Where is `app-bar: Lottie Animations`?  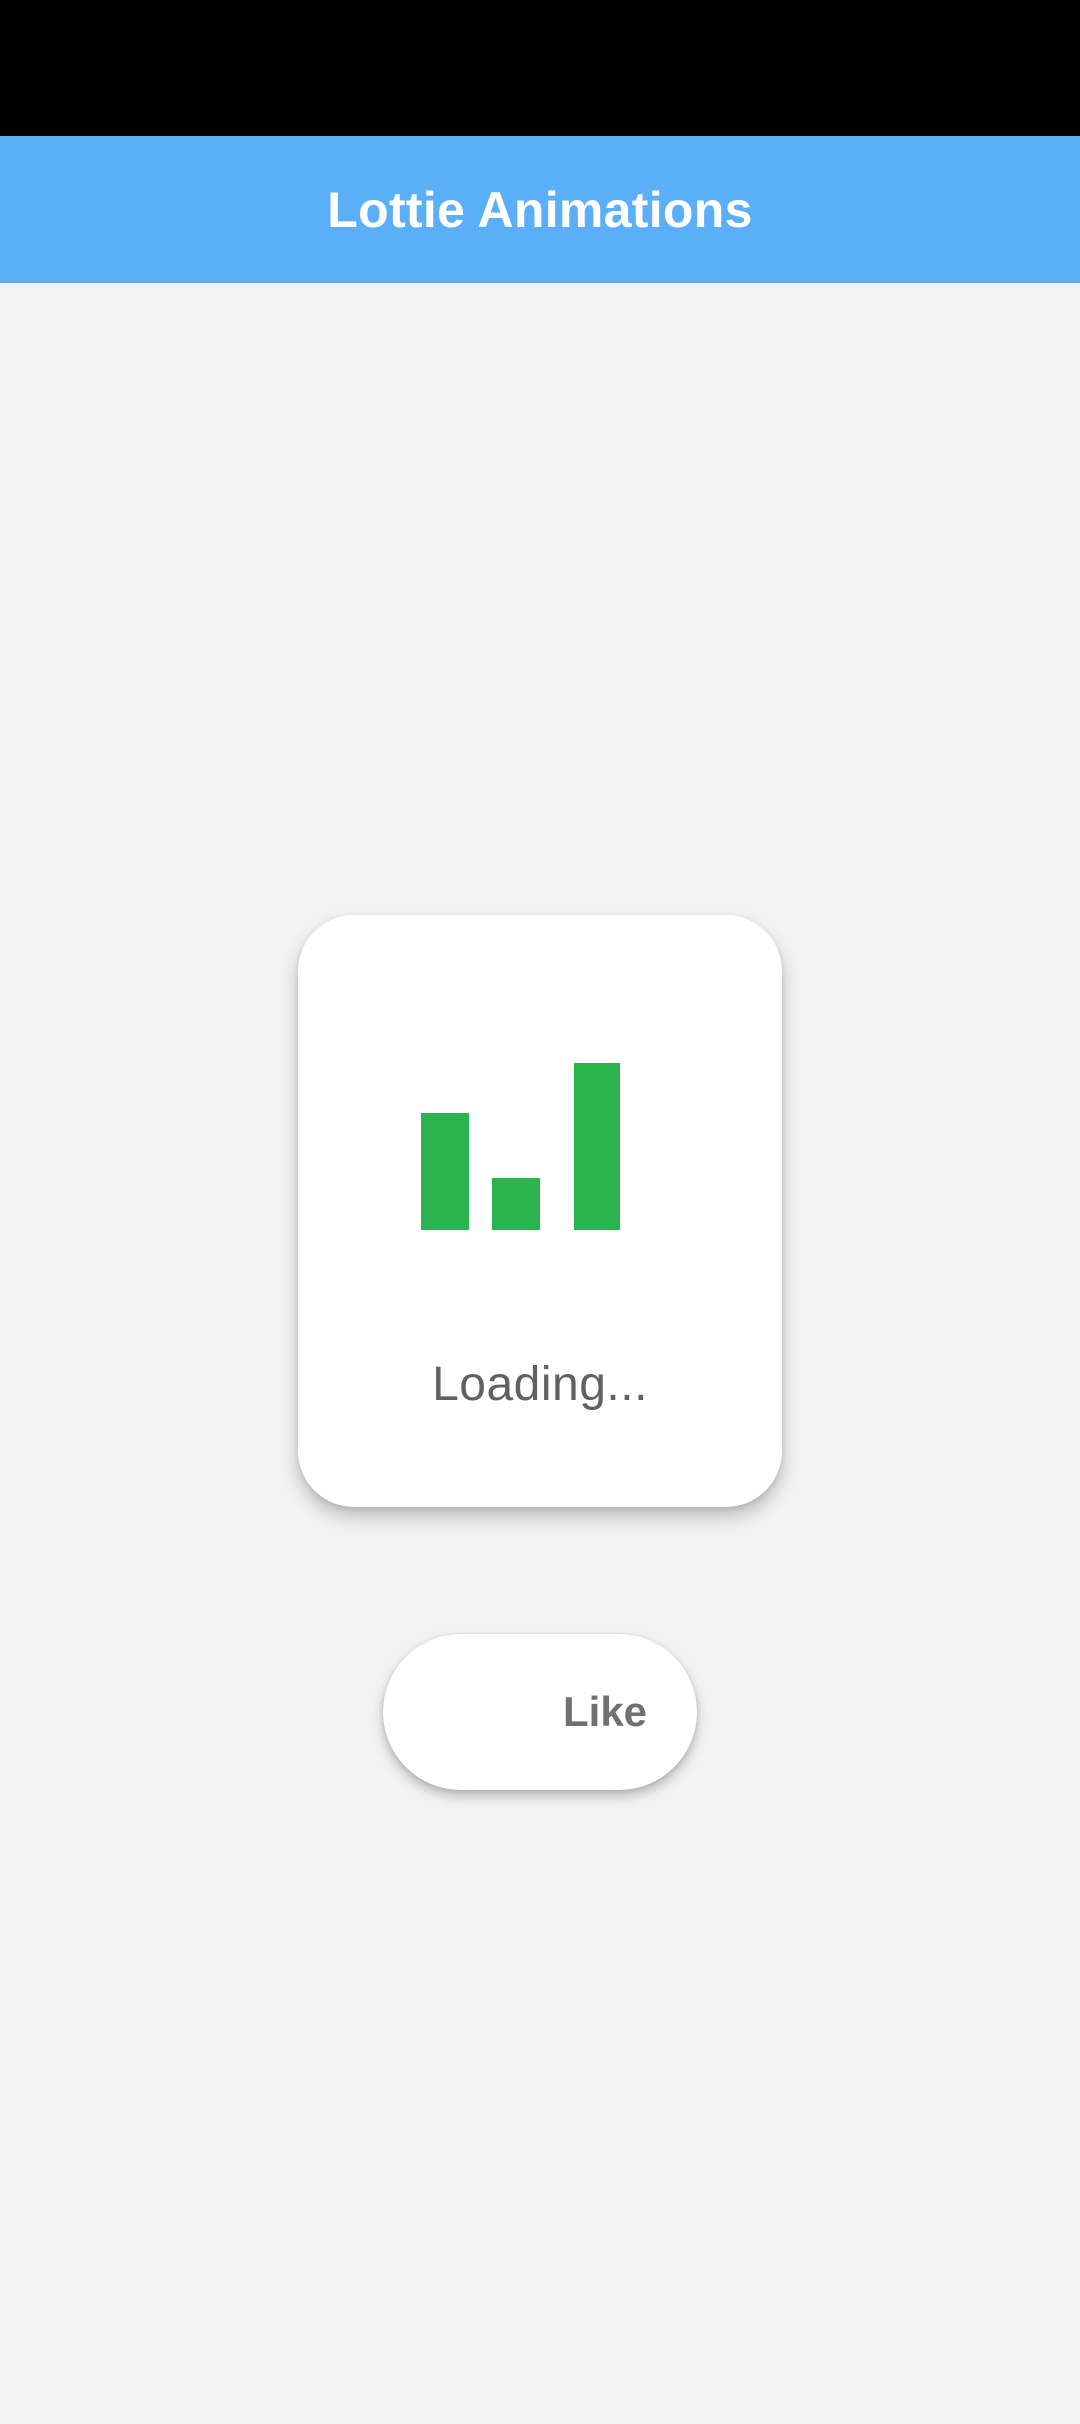 app-bar: Lottie Animations is located at coordinates (540, 209).